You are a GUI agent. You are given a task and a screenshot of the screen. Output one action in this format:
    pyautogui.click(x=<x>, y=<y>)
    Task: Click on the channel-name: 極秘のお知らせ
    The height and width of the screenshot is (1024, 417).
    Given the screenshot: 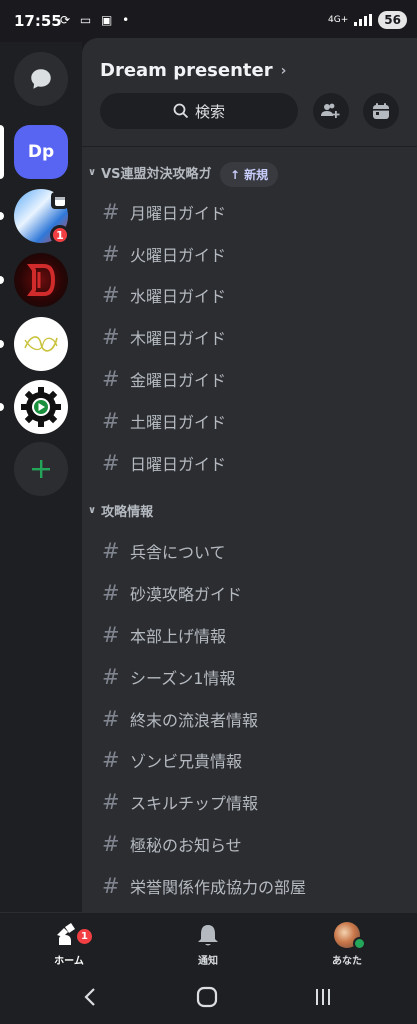 What is the action you would take?
    pyautogui.click(x=186, y=845)
    